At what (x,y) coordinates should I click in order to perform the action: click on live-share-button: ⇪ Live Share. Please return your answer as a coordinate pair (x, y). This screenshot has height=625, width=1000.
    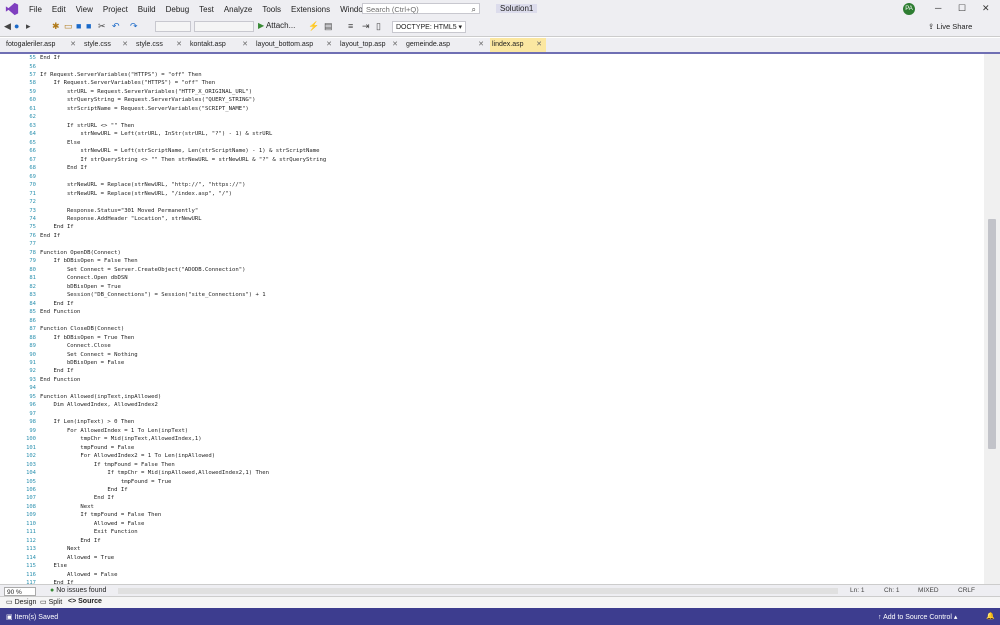
    Looking at the image, I should click on (950, 26).